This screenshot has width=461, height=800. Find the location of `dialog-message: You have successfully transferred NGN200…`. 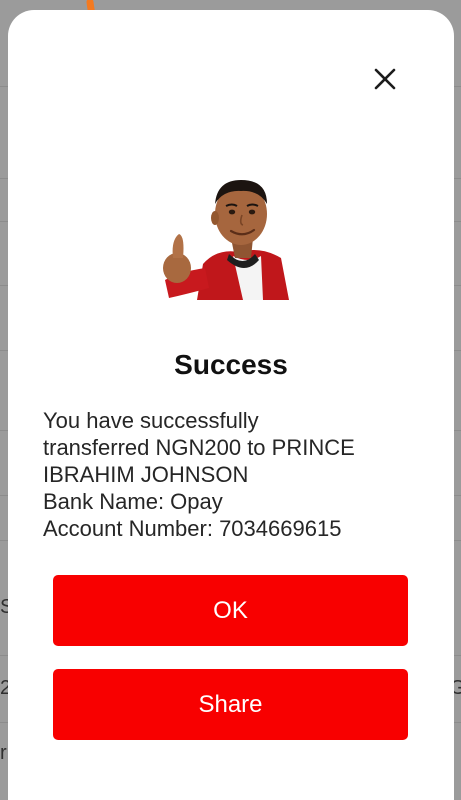

dialog-message: You have successfully transferred NGN200… is located at coordinates (228, 474).